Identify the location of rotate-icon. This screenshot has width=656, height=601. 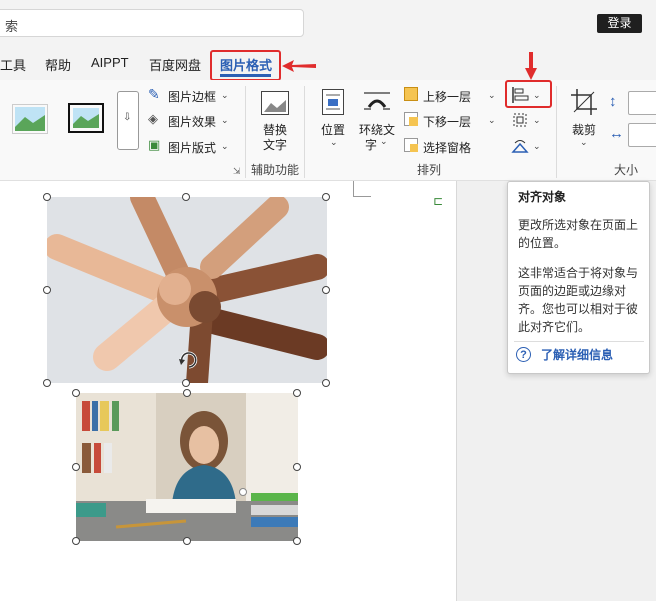
(520, 146).